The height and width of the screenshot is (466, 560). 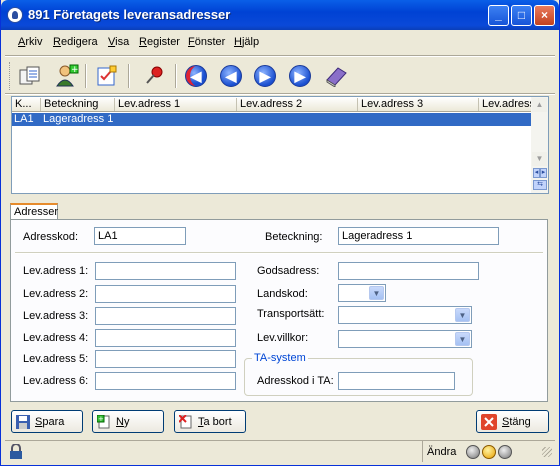 I want to click on lev6-label: Lev.adress 6:, so click(x=56, y=381).